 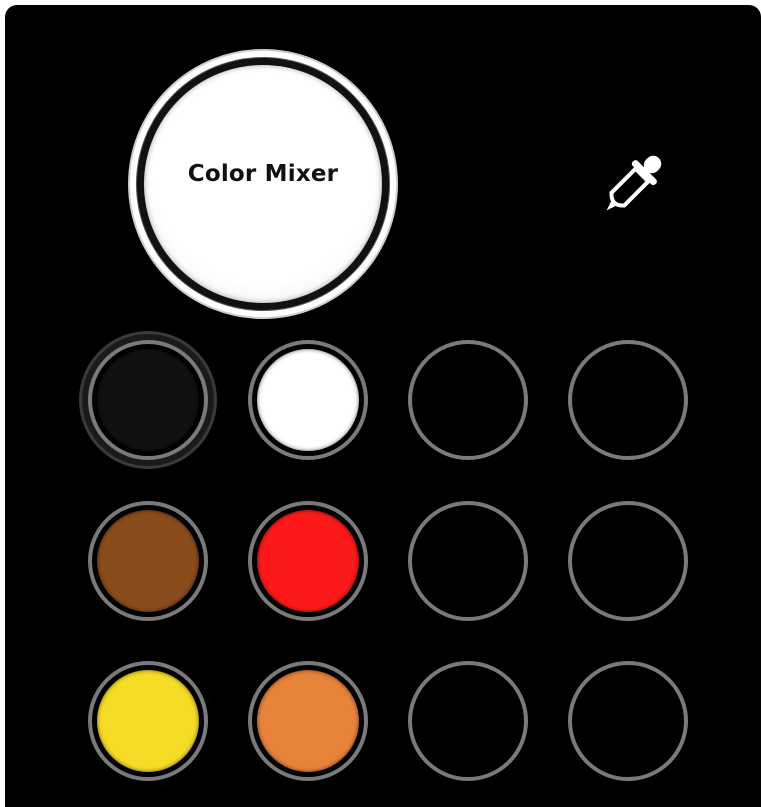 I want to click on palette-swatch-red, so click(x=308, y=561).